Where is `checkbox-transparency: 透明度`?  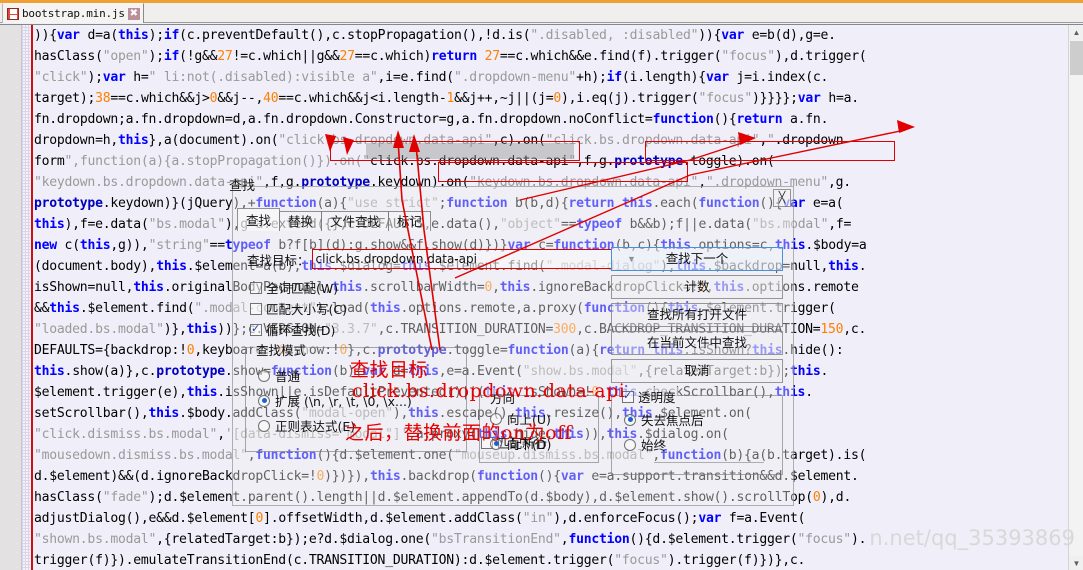
checkbox-transparency: 透明度 is located at coordinates (649, 396).